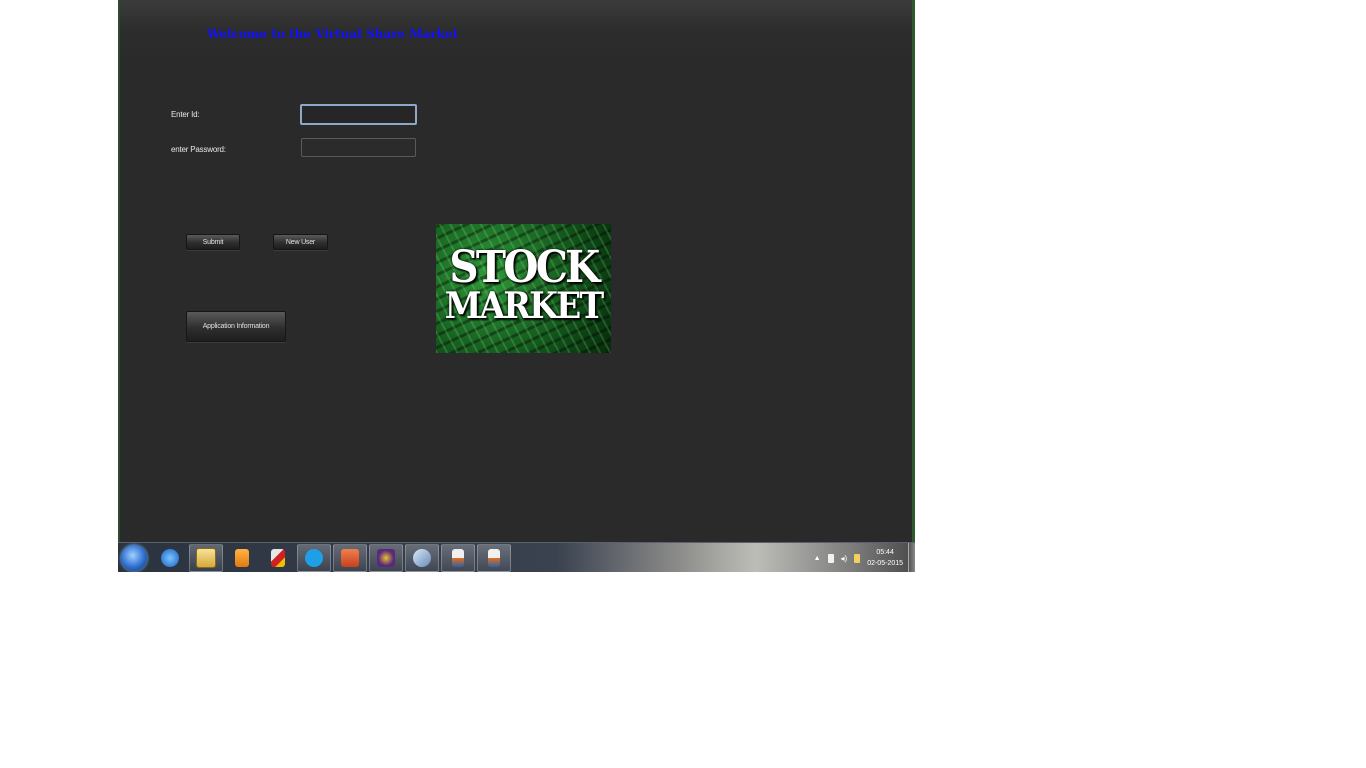 The height and width of the screenshot is (768, 1366). I want to click on action-center-icon, so click(857, 558).